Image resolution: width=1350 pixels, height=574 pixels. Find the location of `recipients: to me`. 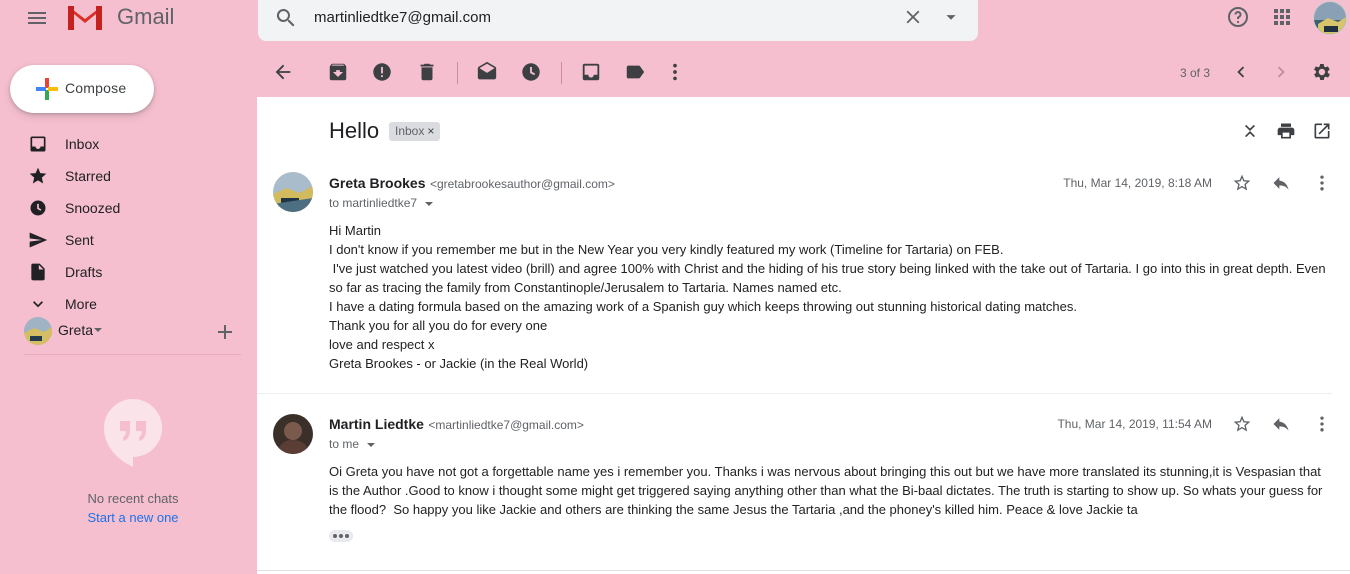

recipients: to me is located at coordinates (352, 444).